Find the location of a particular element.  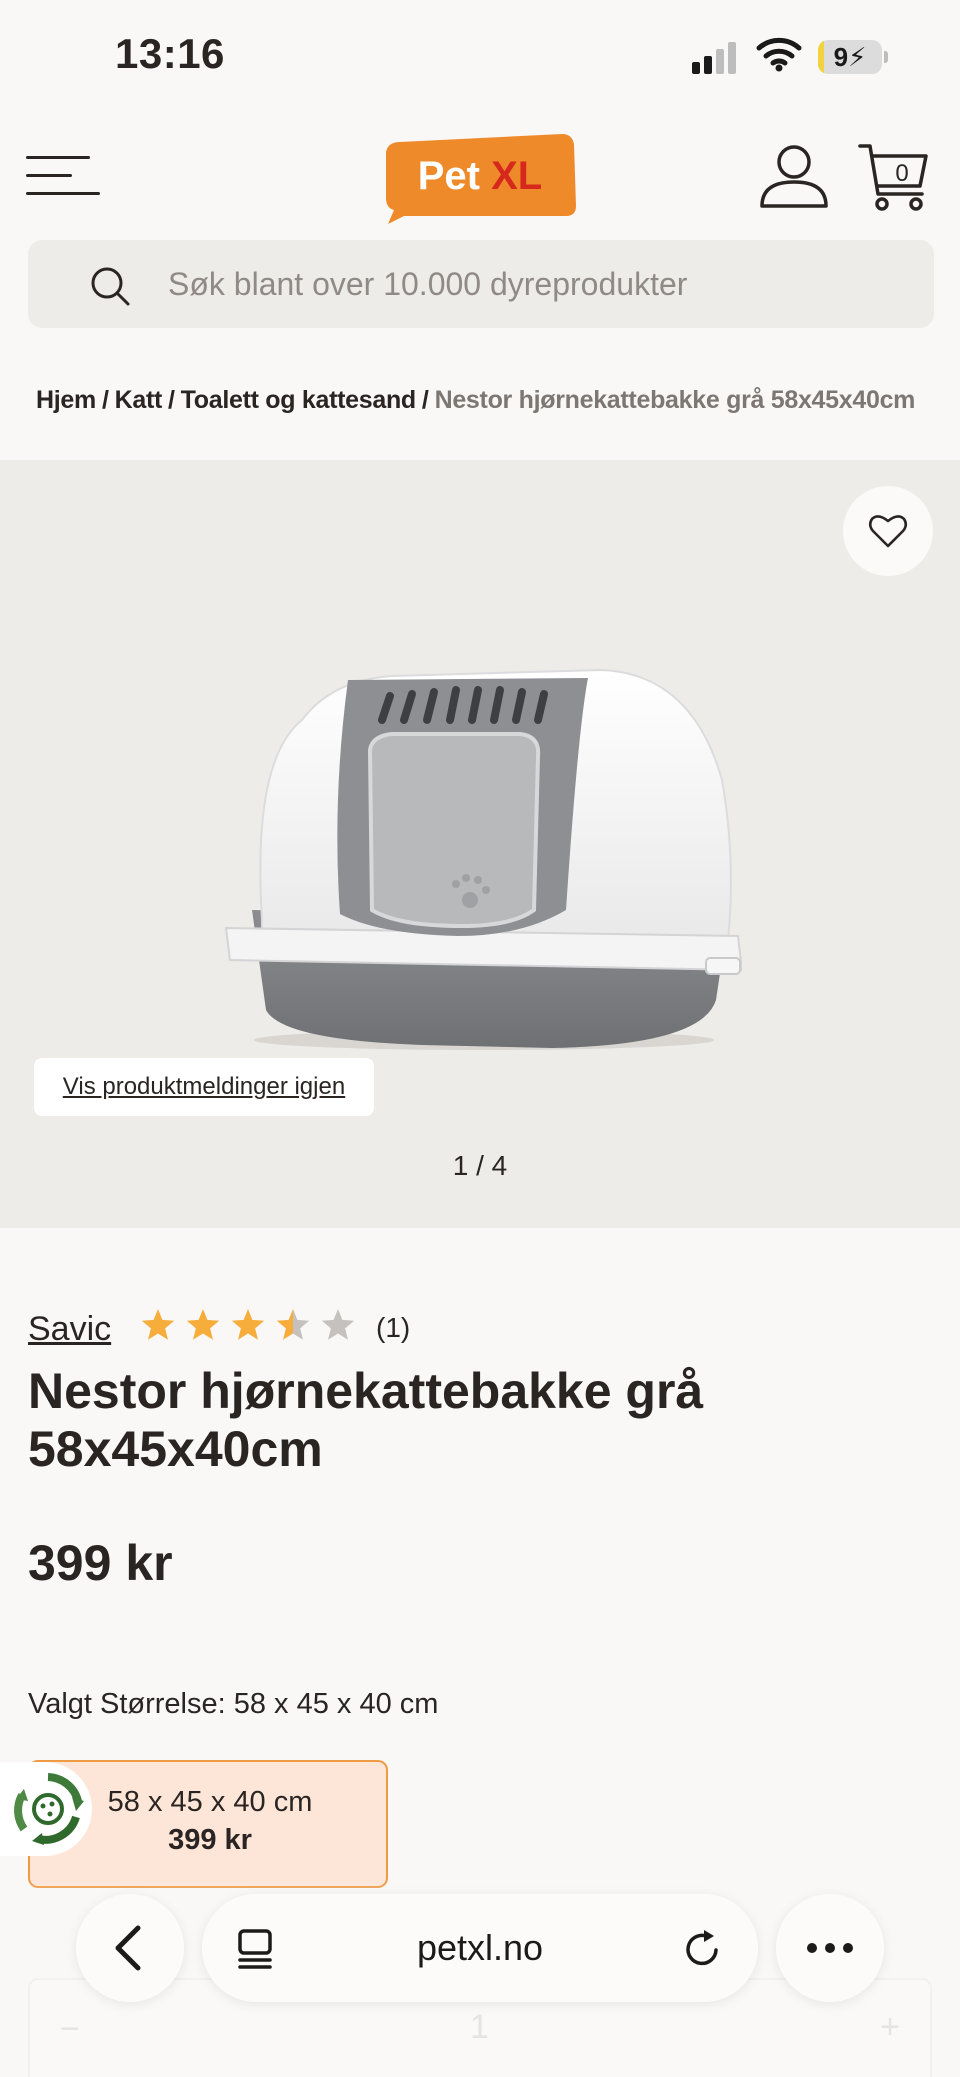

breadcrumb-current: Nestor hjørnekattebakke grå 58x45x40cm is located at coordinates (675, 400).